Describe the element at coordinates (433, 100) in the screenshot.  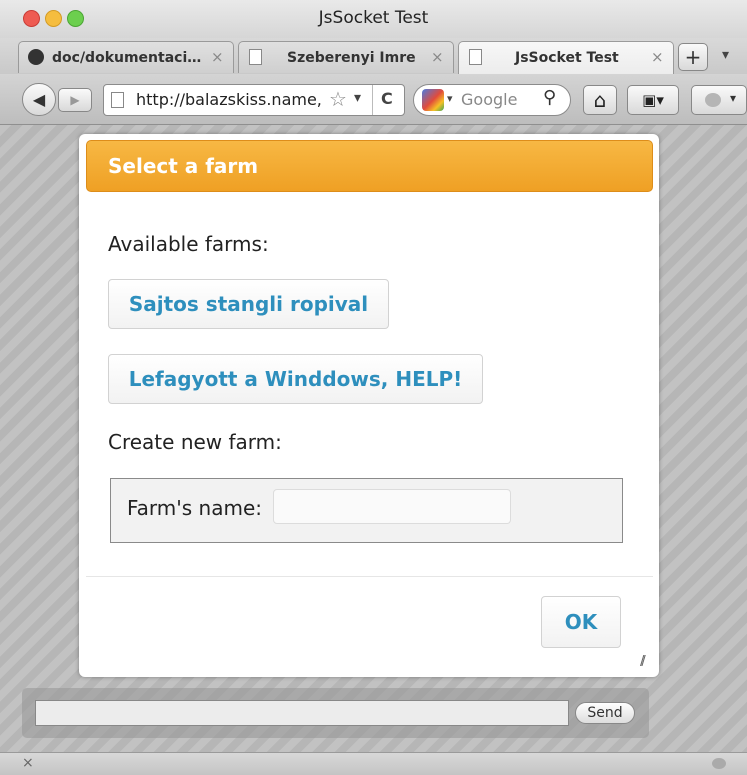
I see `google-icon` at that location.